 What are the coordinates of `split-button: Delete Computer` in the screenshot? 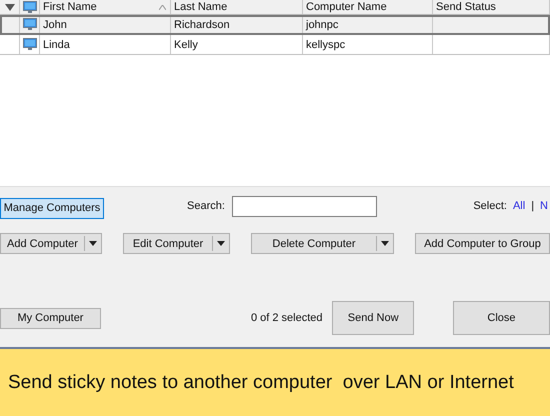 It's located at (322, 243).